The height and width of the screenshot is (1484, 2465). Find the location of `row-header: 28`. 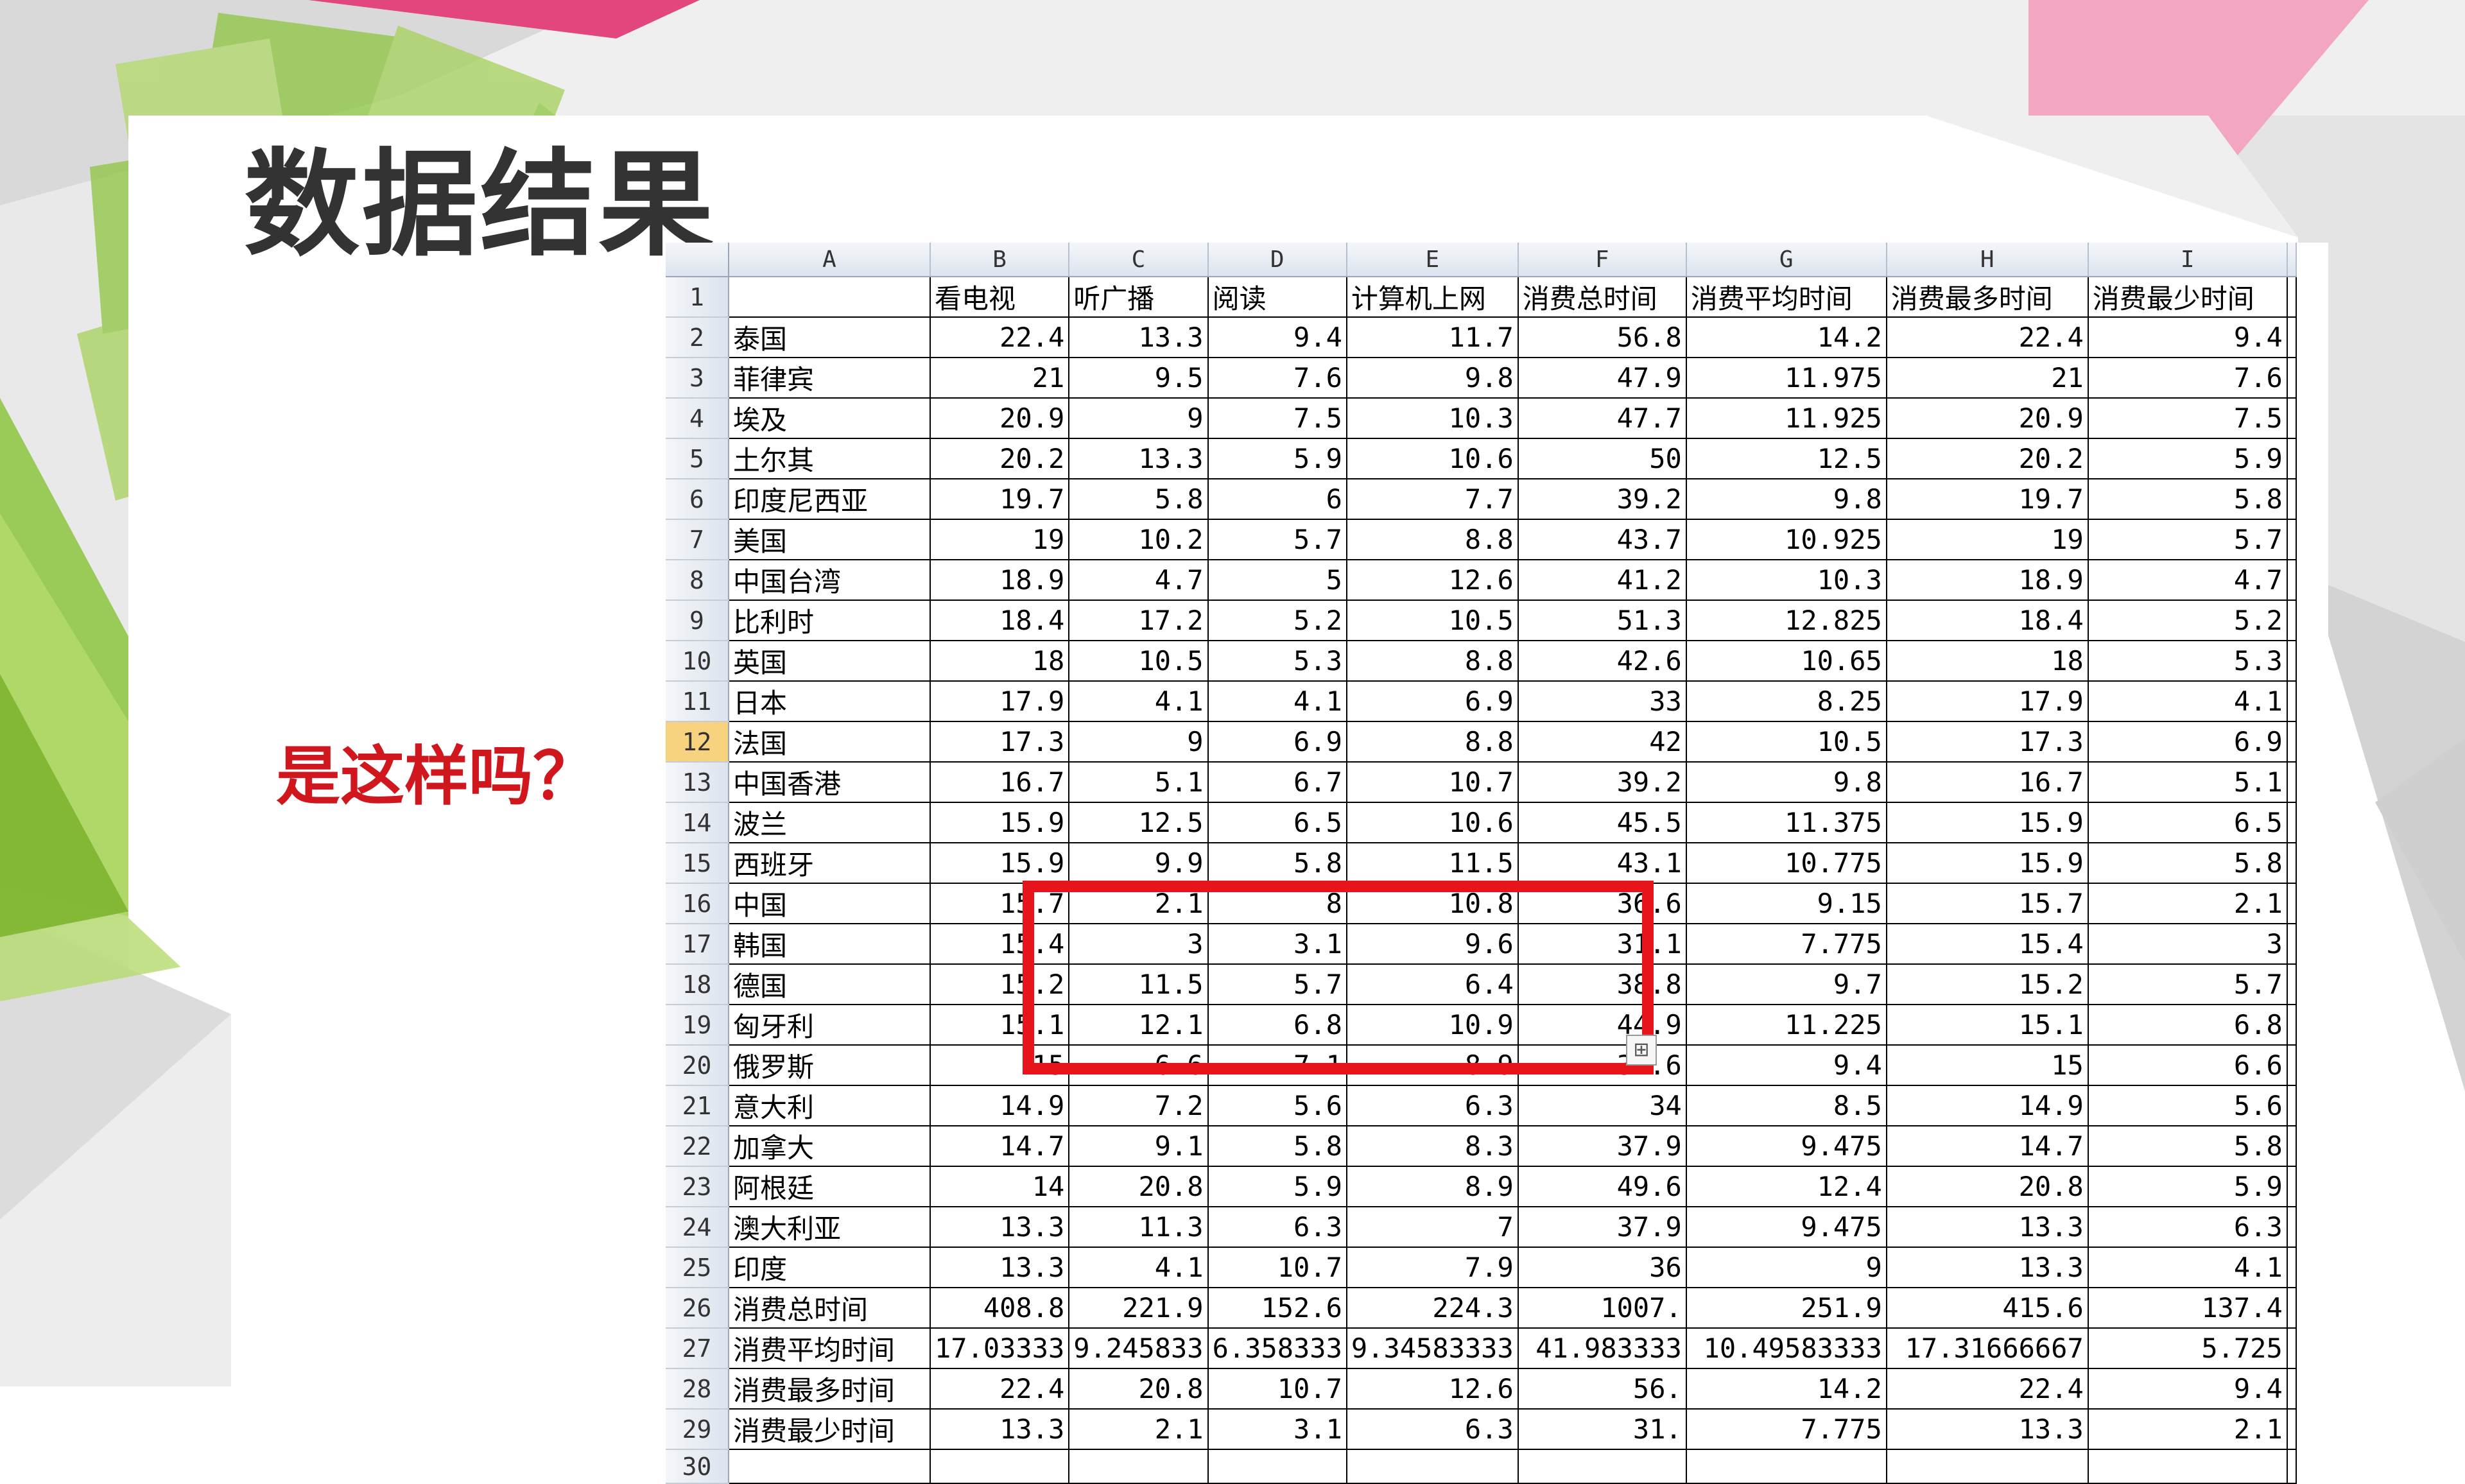

row-header: 28 is located at coordinates (698, 1389).